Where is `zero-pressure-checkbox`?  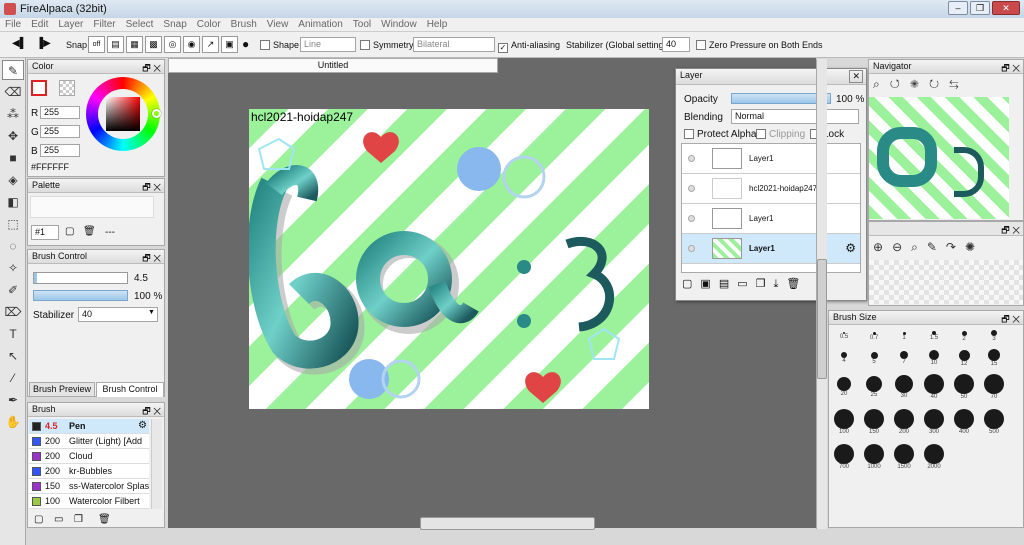
zero-pressure-checkbox is located at coordinates (701, 45).